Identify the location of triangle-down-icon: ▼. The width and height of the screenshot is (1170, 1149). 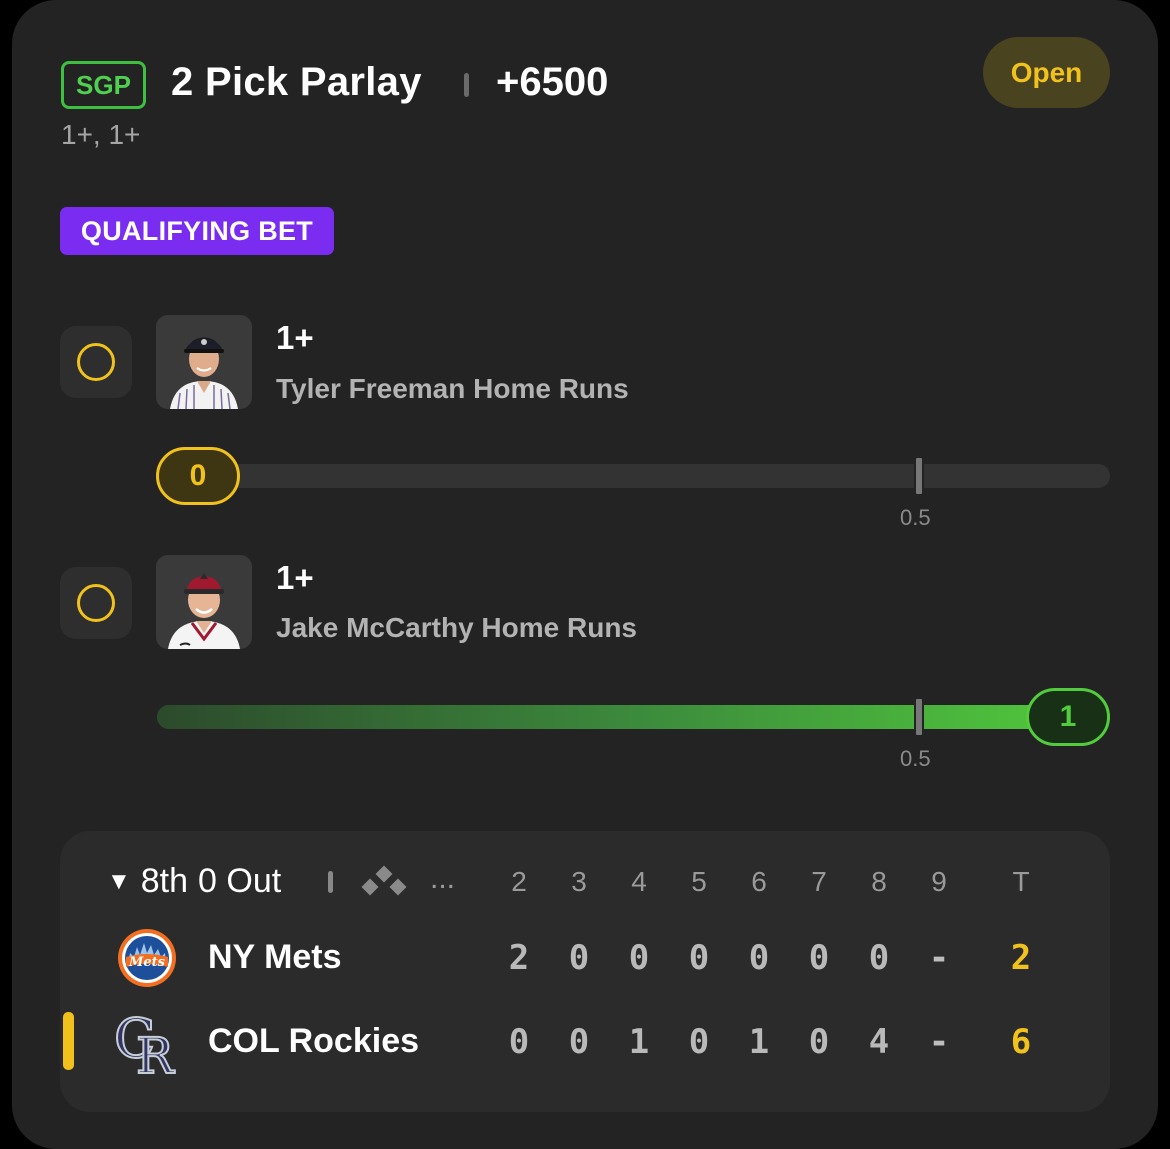
(119, 881).